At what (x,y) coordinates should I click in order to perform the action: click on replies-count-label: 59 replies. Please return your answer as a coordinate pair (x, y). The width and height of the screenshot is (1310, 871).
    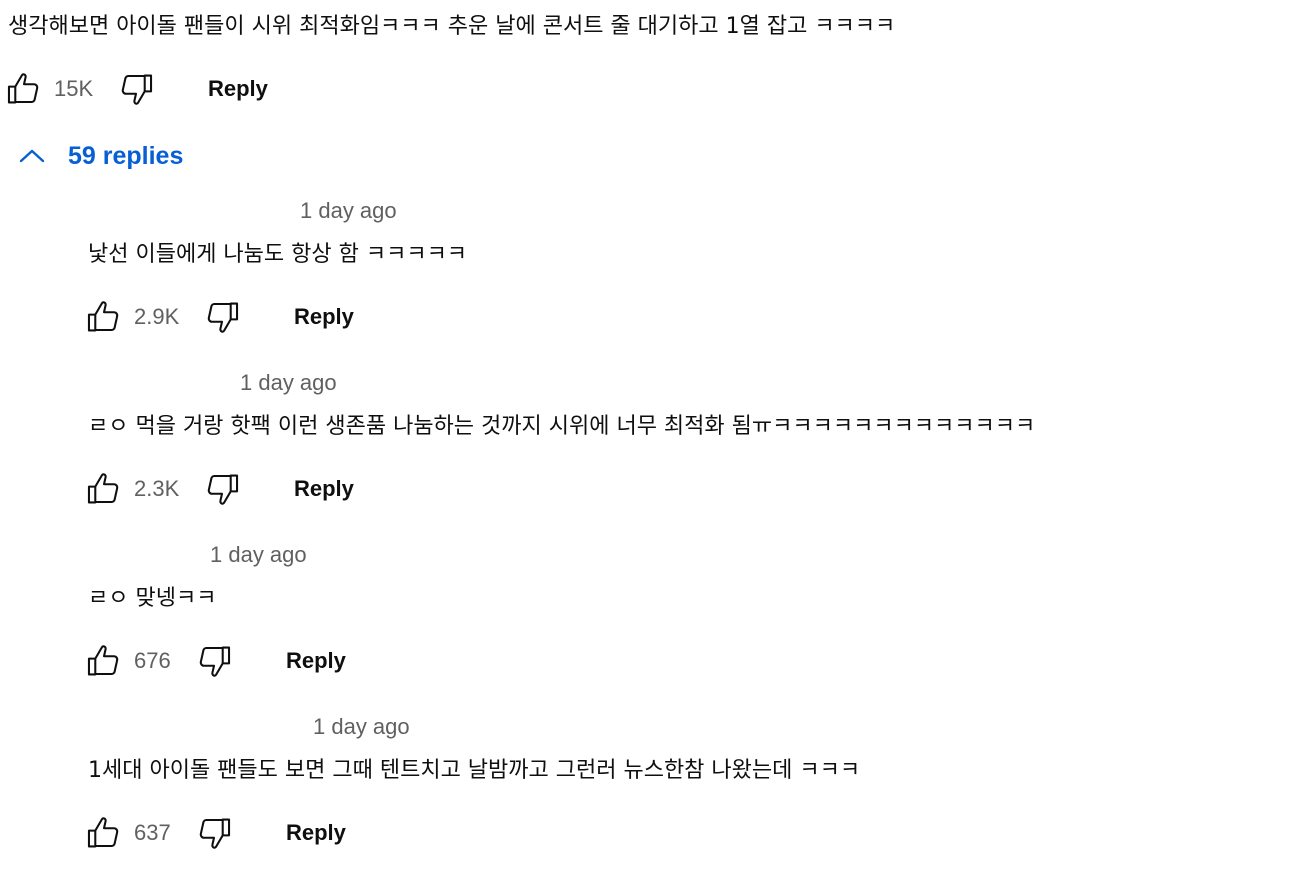
    Looking at the image, I should click on (126, 155).